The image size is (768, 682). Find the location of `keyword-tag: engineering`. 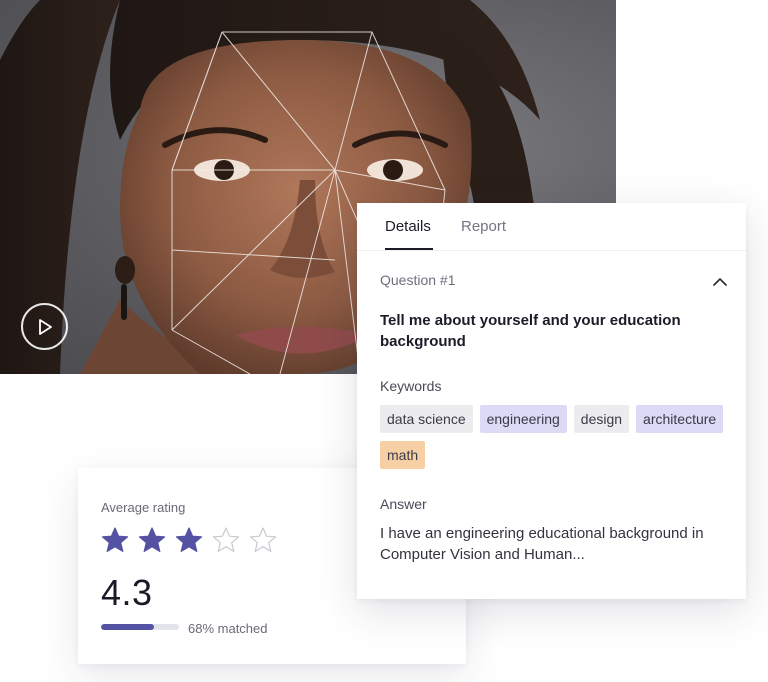

keyword-tag: engineering is located at coordinates (523, 419).